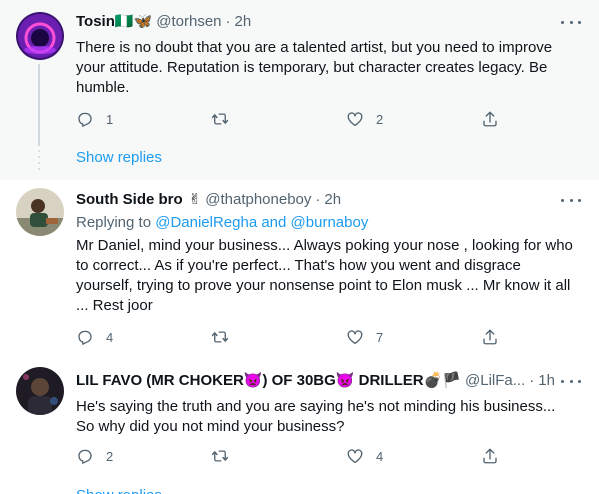 The image size is (599, 494). Describe the element at coordinates (380, 456) in the screenshot. I see `like-count: 4` at that location.